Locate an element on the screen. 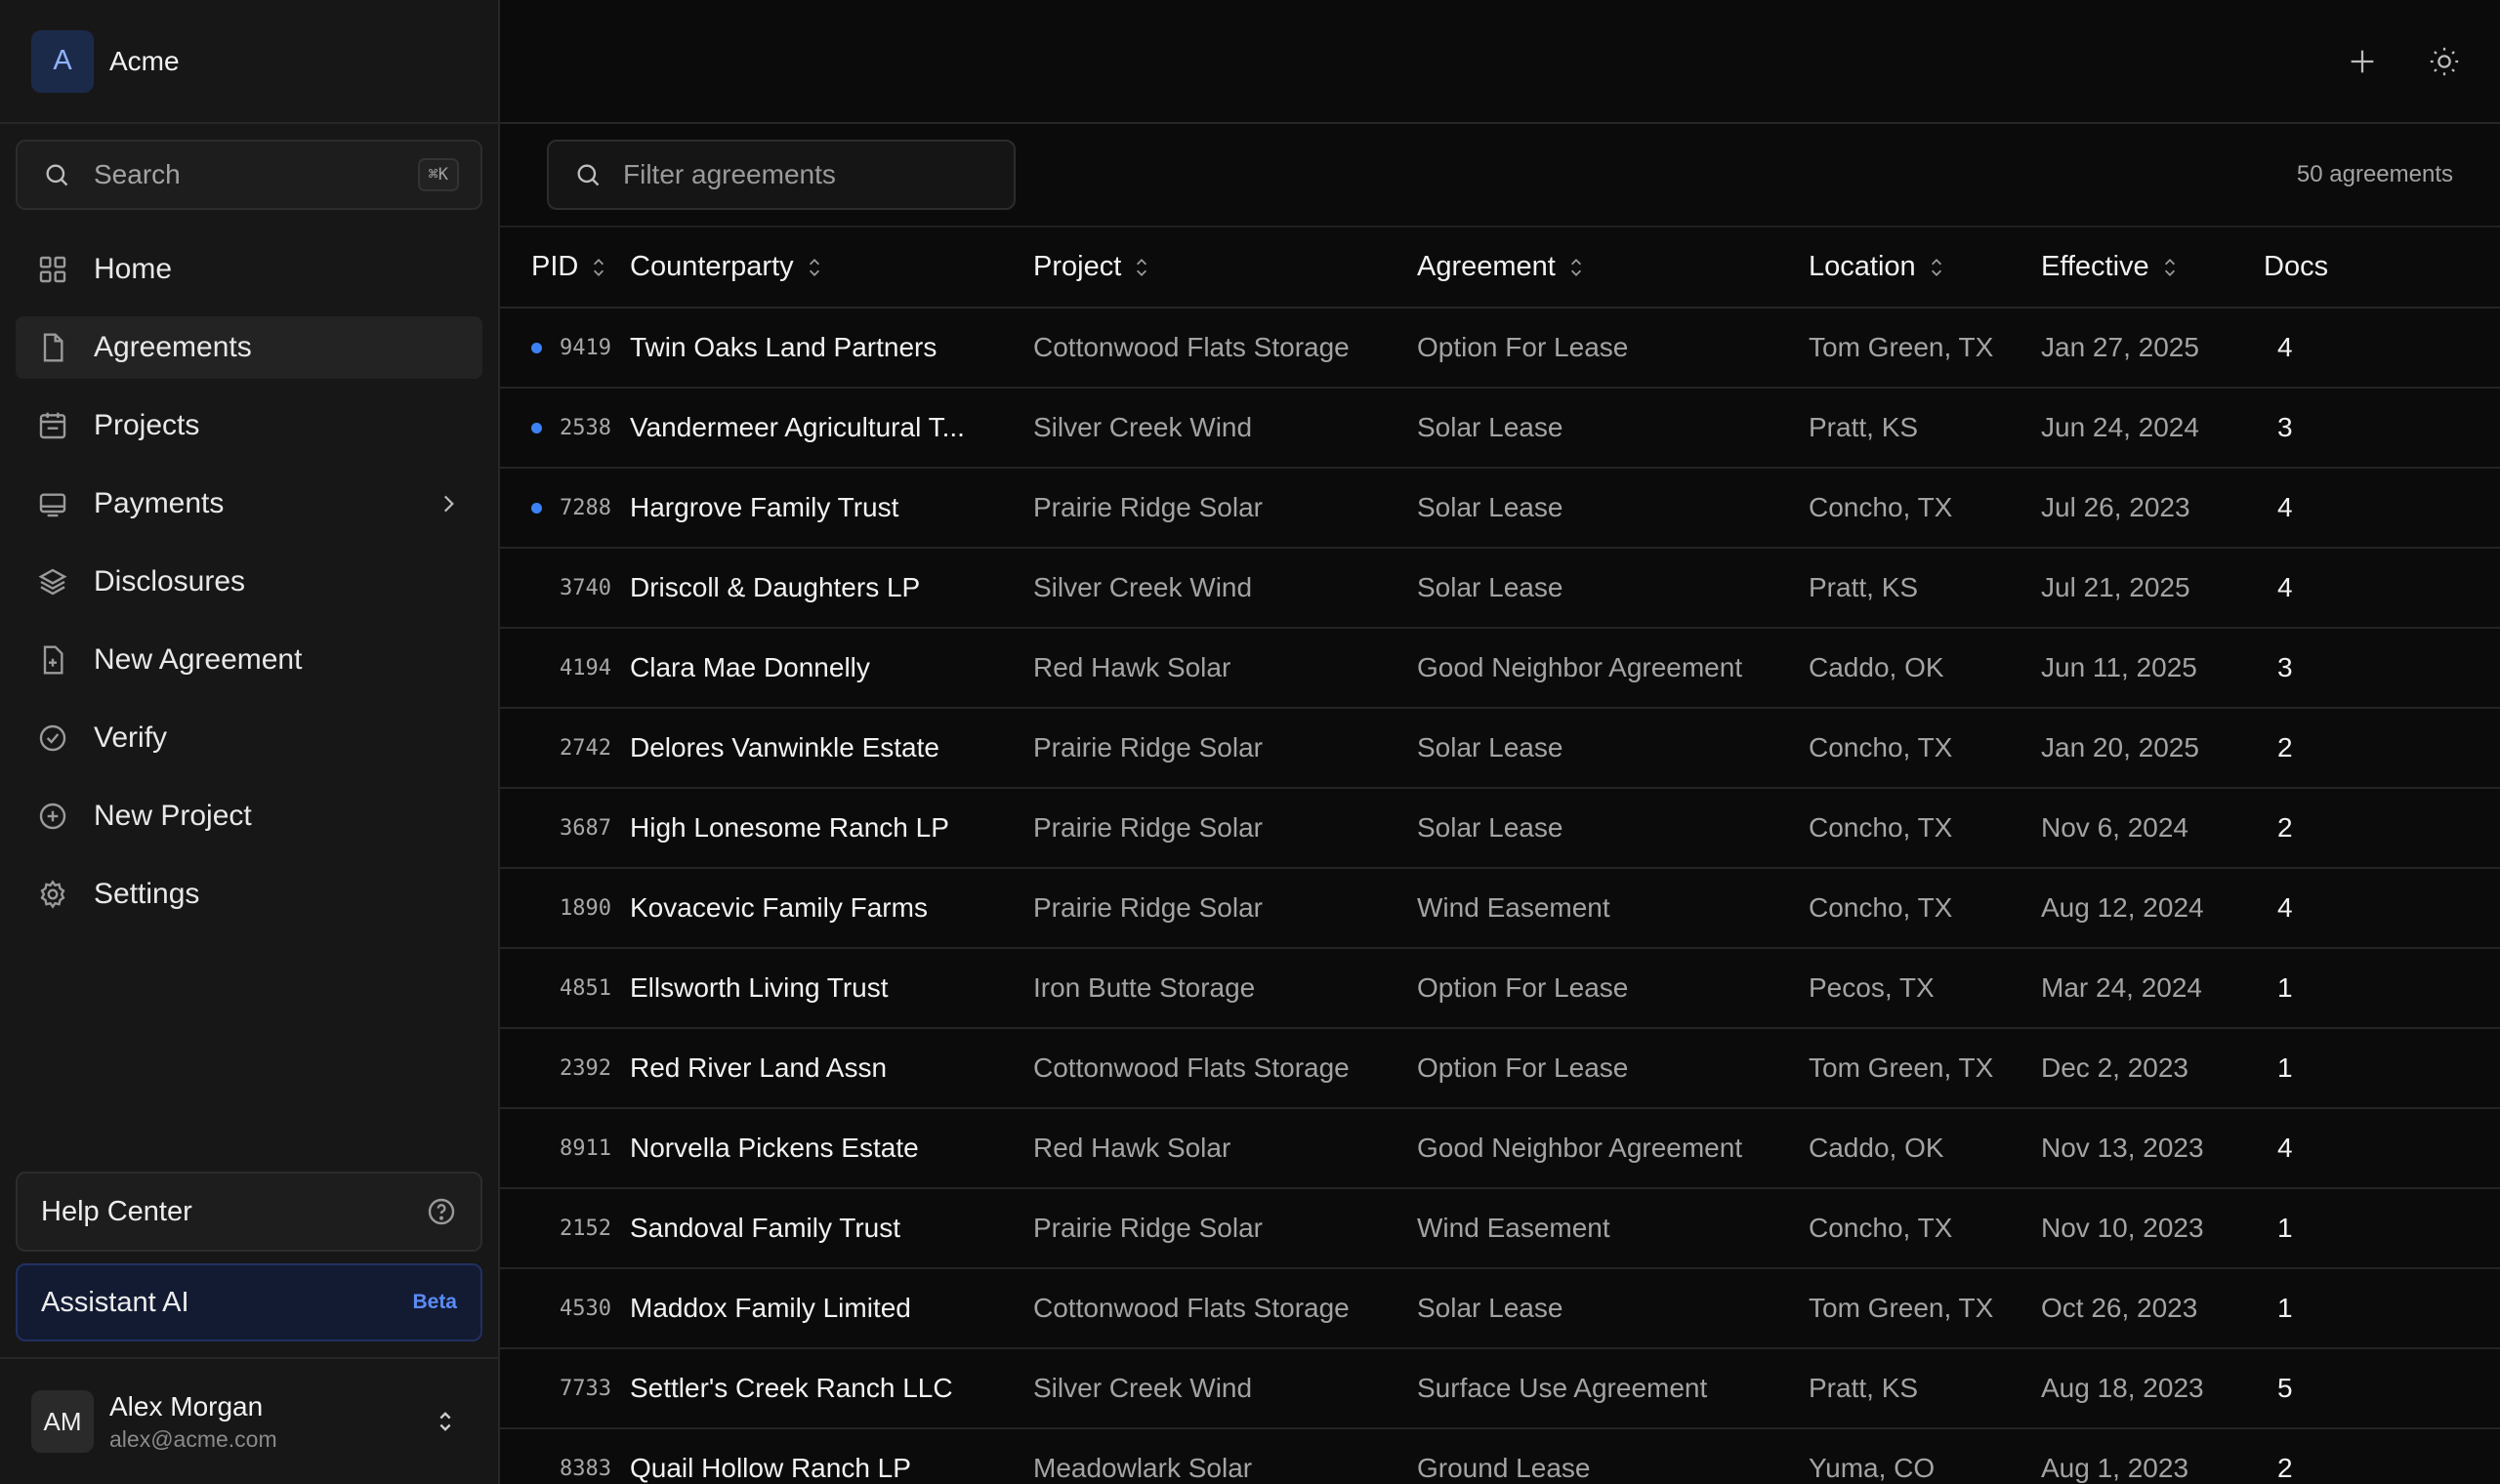 The width and height of the screenshot is (2500, 1484). sidebar-item-label: Settings is located at coordinates (147, 894).